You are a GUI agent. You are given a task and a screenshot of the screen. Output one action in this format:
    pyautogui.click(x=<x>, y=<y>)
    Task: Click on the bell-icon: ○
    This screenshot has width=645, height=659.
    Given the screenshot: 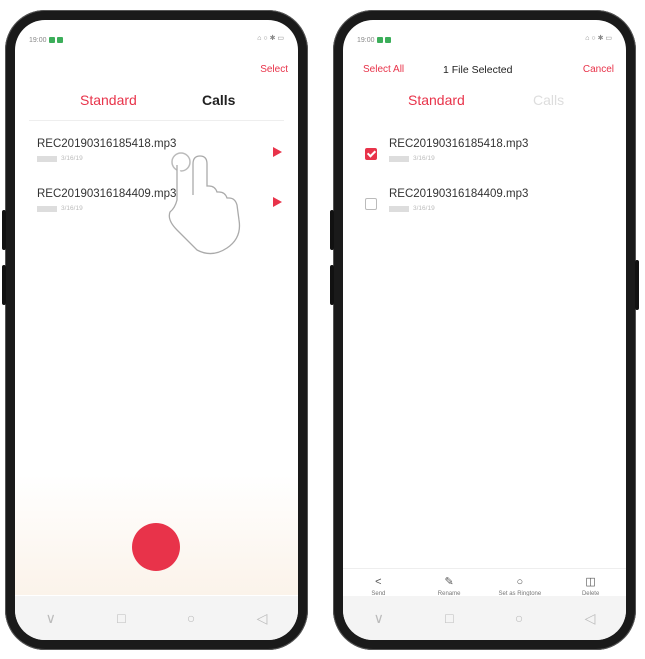 What is the action you would take?
    pyautogui.click(x=520, y=582)
    